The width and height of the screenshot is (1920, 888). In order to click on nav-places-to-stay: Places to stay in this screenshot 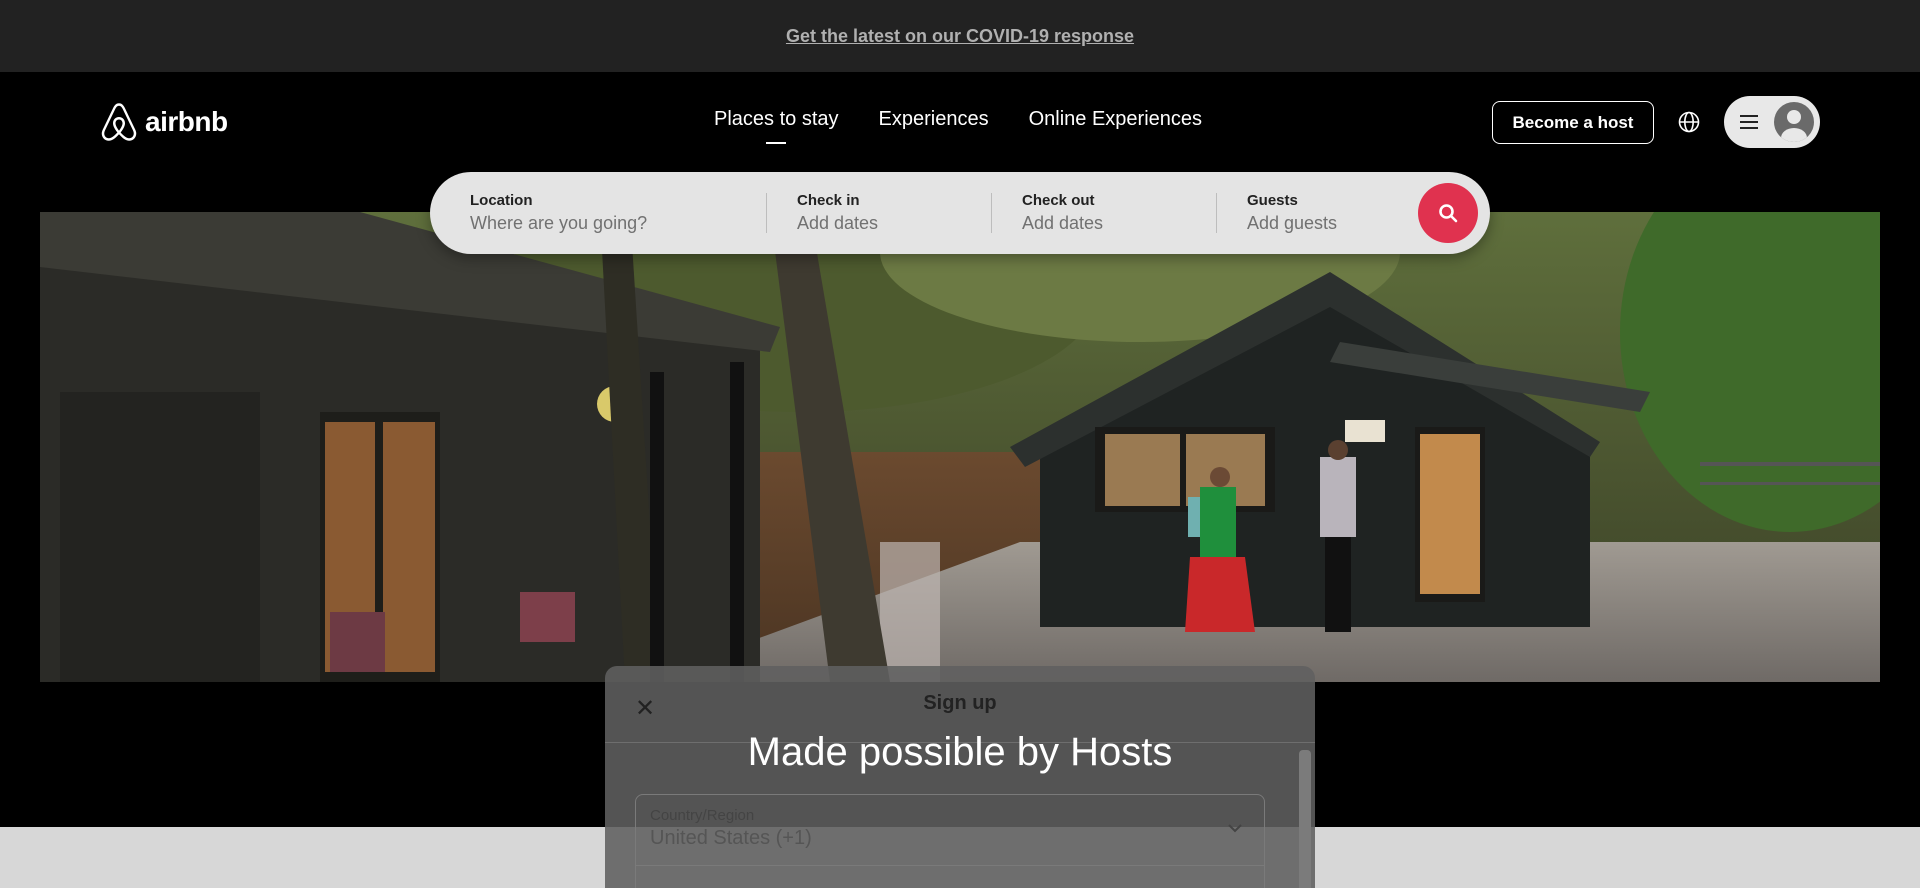, I will do `click(776, 119)`.